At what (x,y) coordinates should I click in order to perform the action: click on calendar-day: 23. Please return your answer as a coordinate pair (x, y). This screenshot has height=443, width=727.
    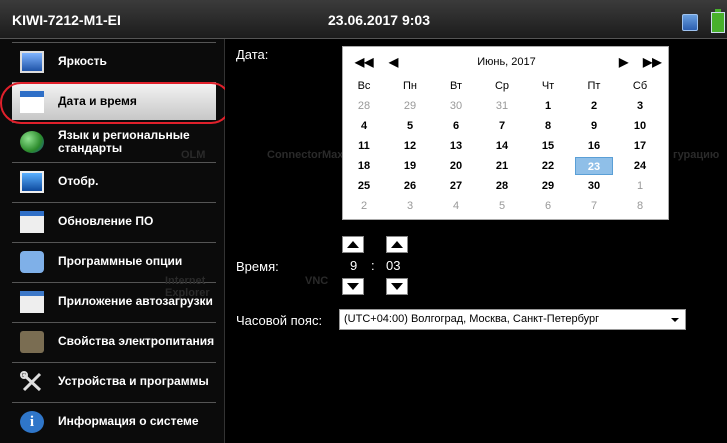
    Looking at the image, I should click on (594, 166).